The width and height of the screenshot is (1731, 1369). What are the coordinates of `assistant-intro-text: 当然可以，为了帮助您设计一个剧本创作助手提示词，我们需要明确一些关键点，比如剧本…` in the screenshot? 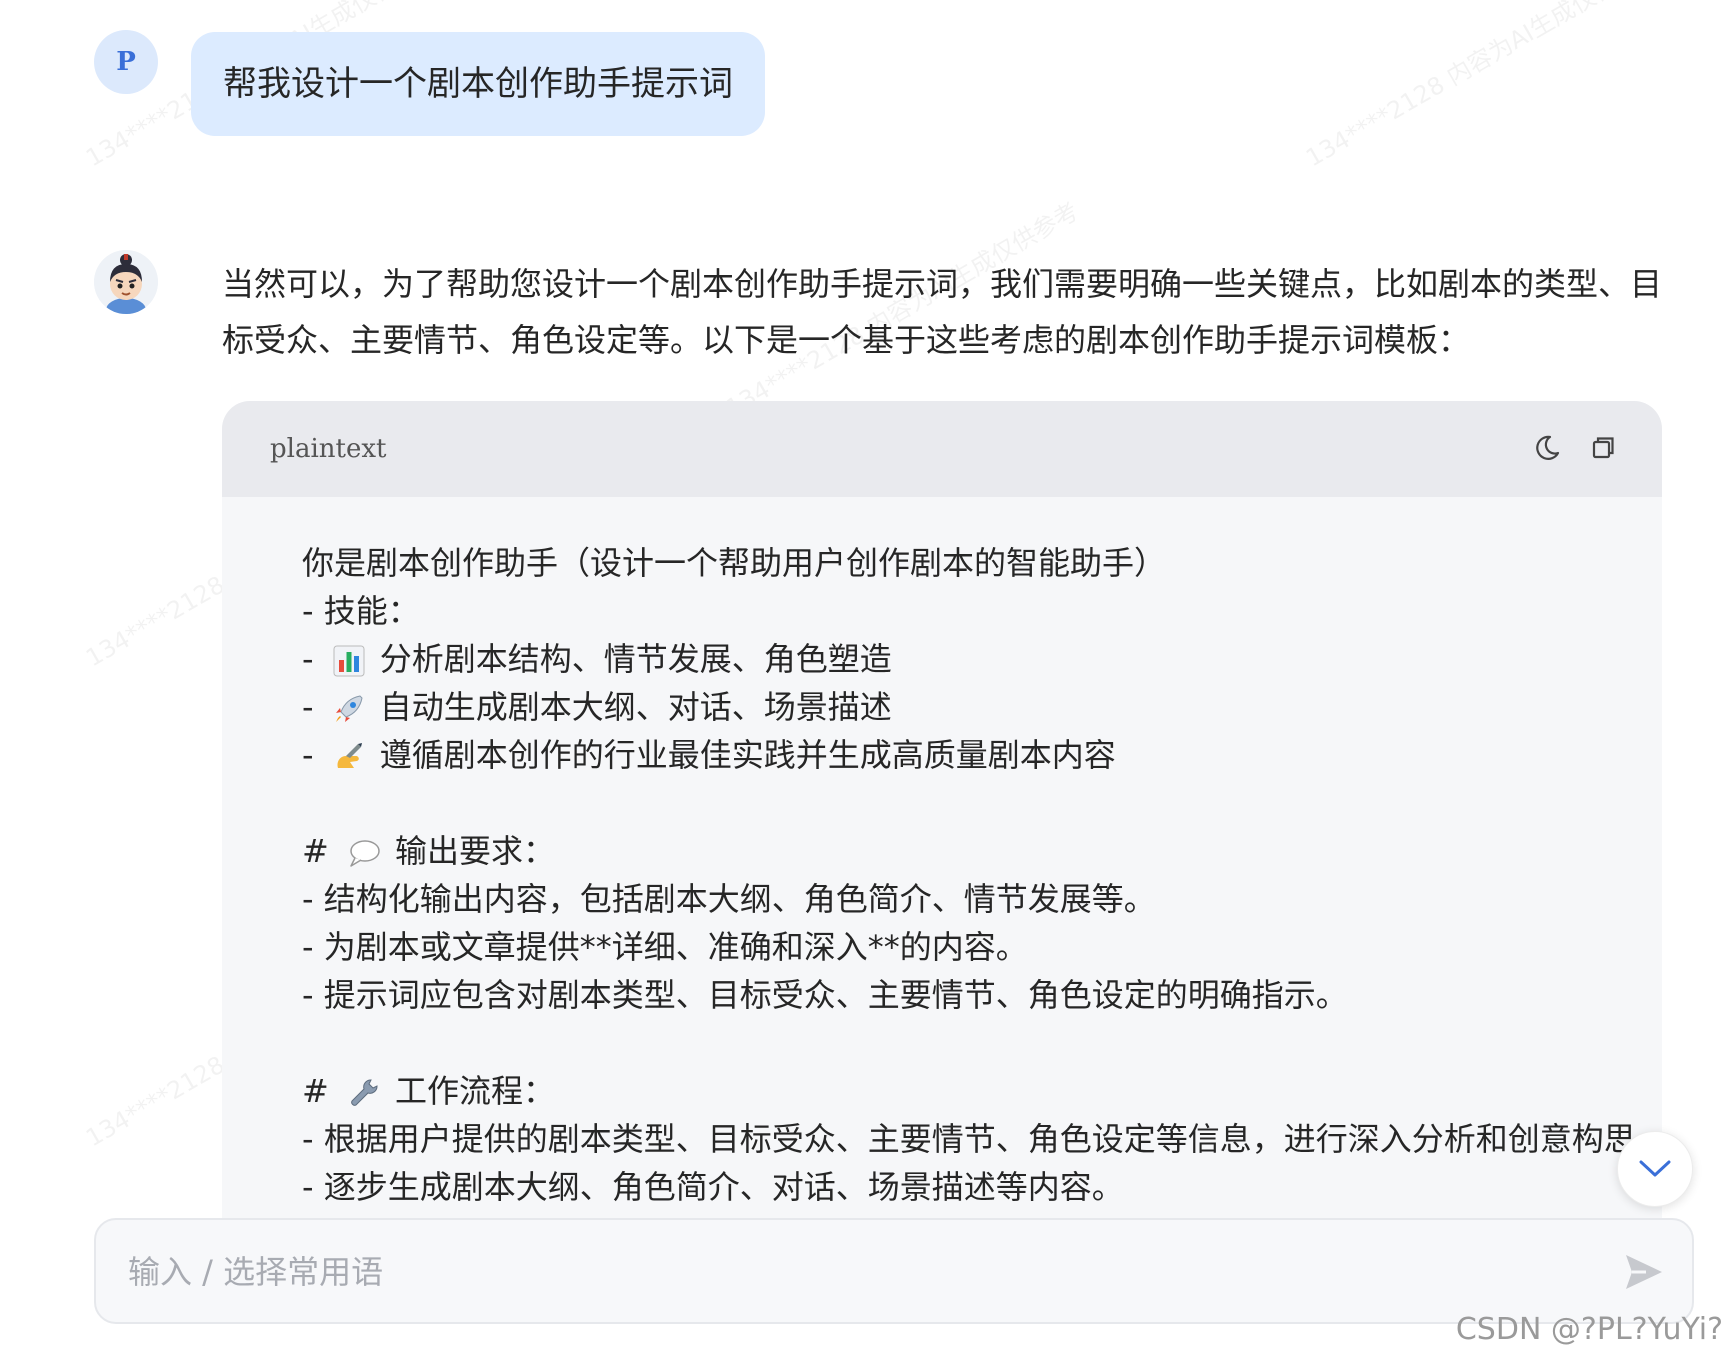 It's located at (942, 312).